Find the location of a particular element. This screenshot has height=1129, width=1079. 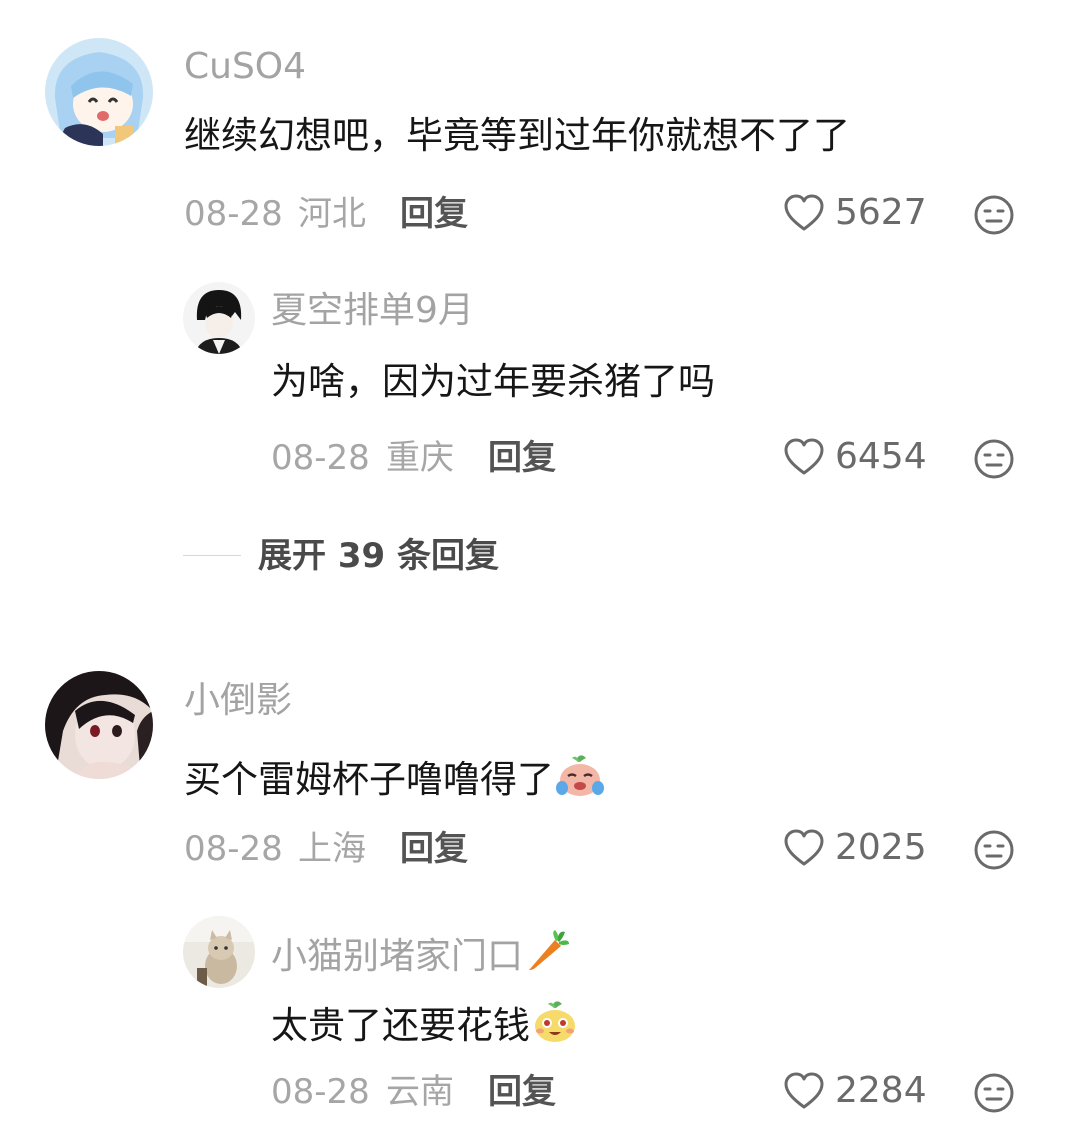

expand-replies-button: 展开 39 条回复 is located at coordinates (378, 556).